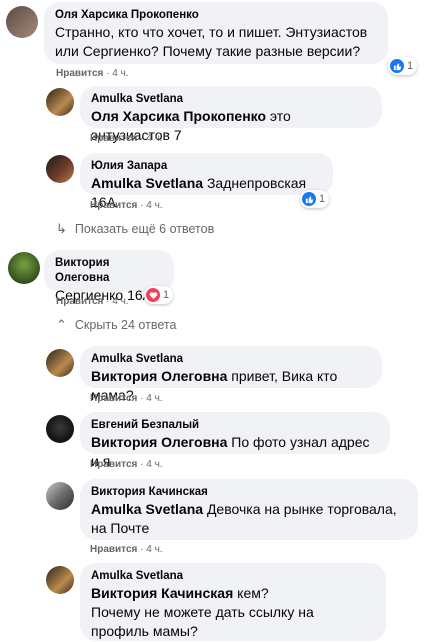  Describe the element at coordinates (249, 492) in the screenshot. I see `comment-author: Виктория Качинская` at that location.